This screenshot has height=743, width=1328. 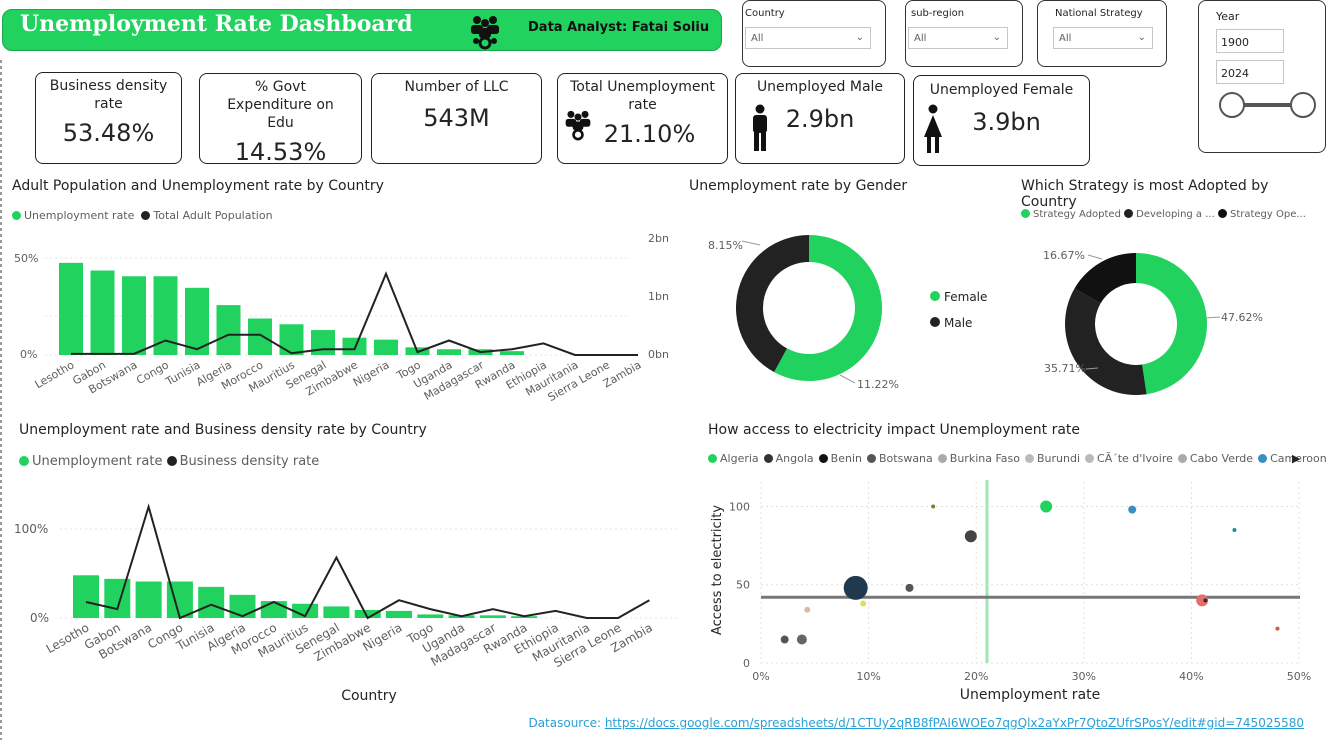 What do you see at coordinates (1232, 105) in the screenshot?
I see `year-range-start-handle` at bounding box center [1232, 105].